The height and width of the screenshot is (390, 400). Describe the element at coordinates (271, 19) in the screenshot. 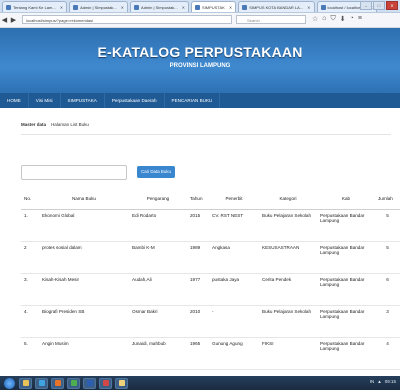

I see `browser-search-input: Search` at that location.